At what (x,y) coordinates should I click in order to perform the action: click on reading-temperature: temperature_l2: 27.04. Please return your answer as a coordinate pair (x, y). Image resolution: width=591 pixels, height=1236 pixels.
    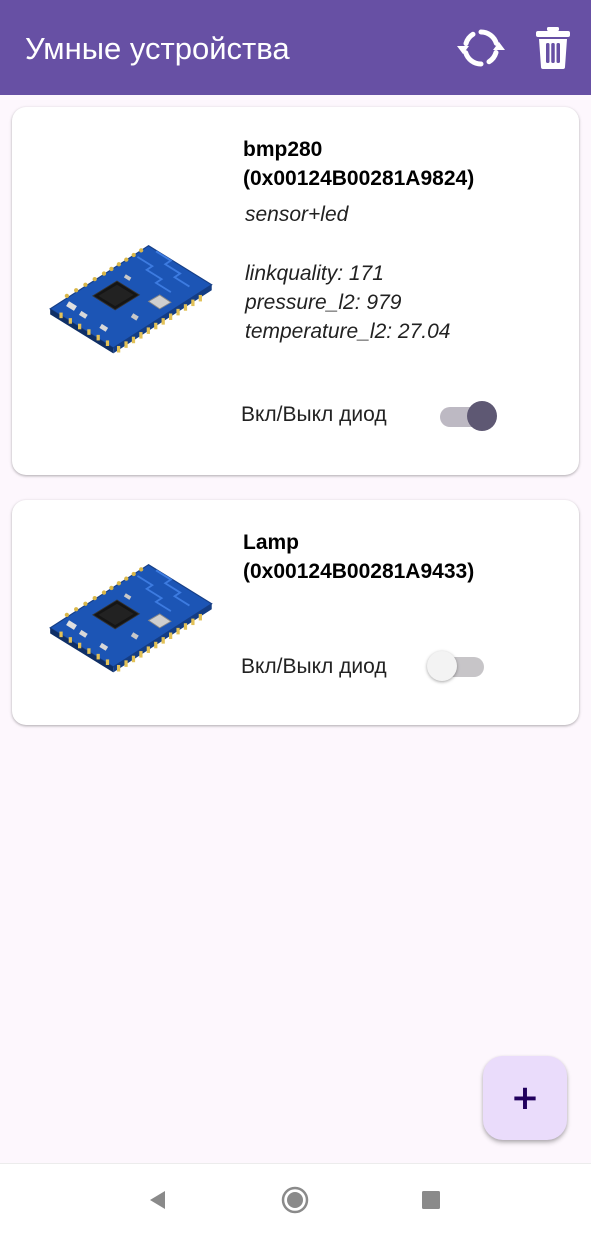
    Looking at the image, I should click on (348, 331).